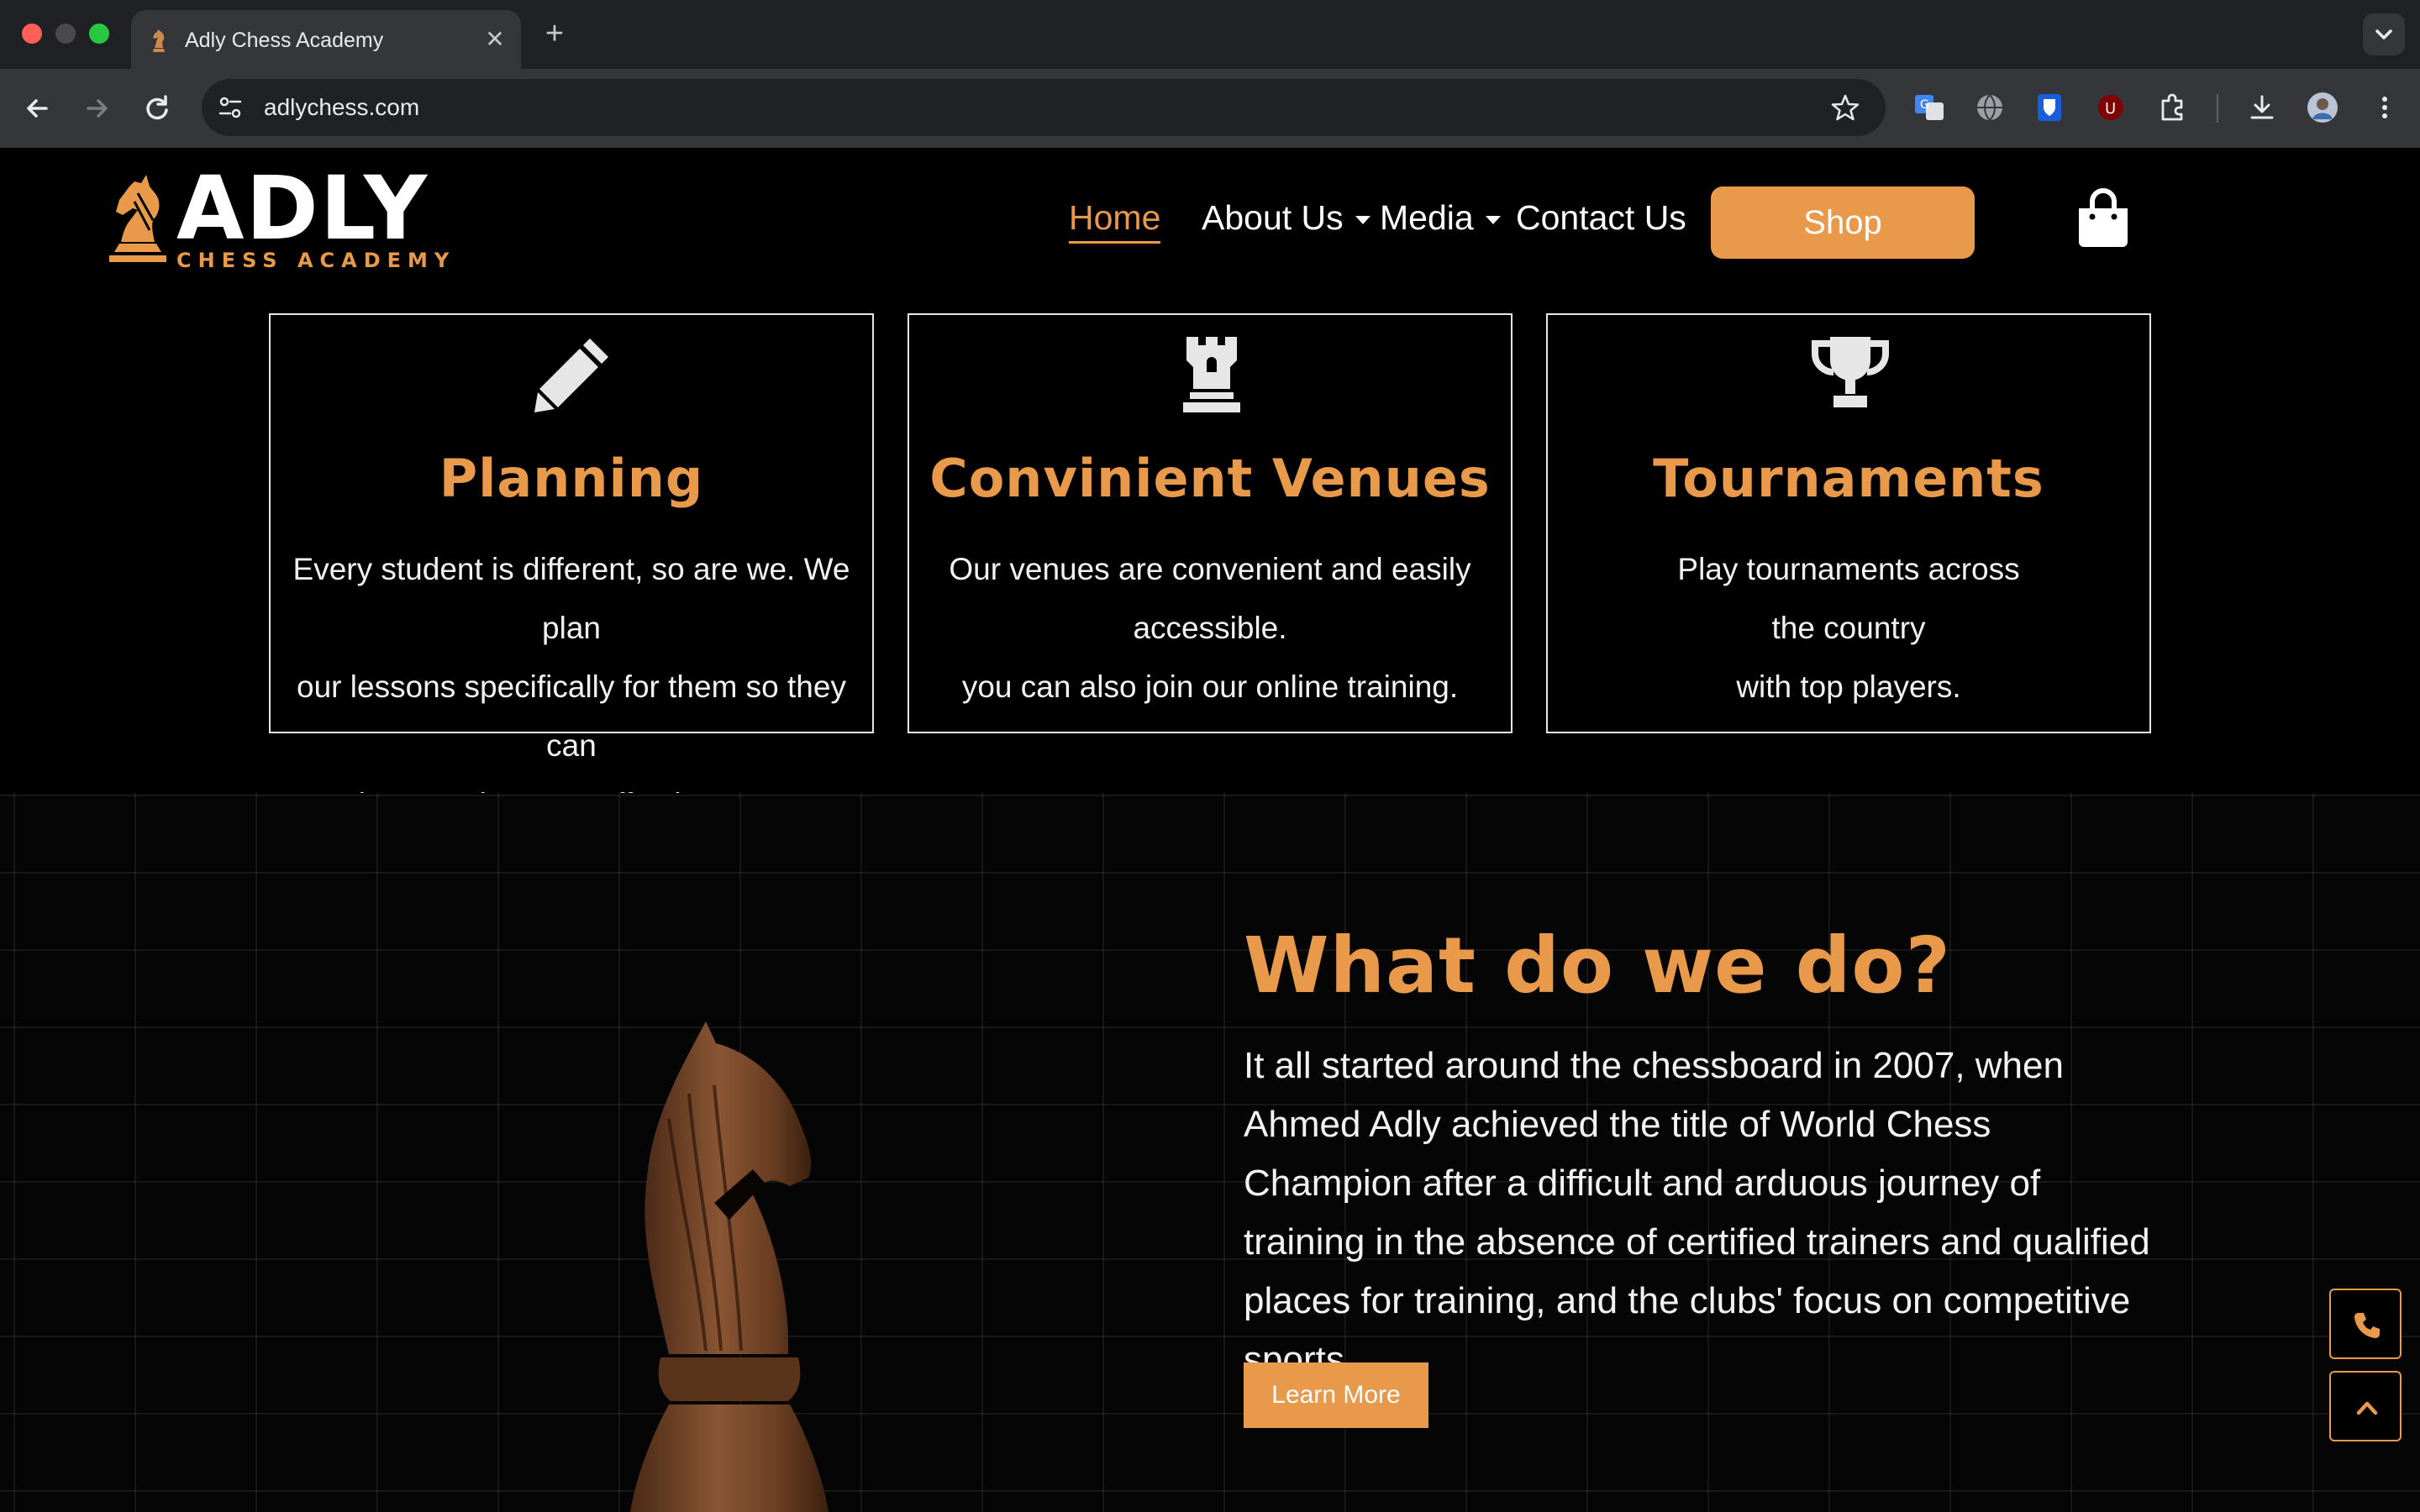 The width and height of the screenshot is (2420, 1512). I want to click on trophy-icon, so click(1851, 372).